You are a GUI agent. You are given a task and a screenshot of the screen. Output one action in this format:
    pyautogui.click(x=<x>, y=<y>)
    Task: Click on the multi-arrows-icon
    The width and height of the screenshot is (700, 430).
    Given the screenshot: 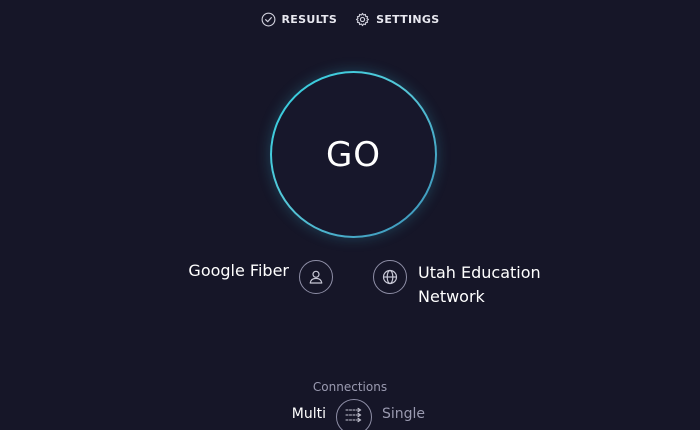 What is the action you would take?
    pyautogui.click(x=354, y=417)
    